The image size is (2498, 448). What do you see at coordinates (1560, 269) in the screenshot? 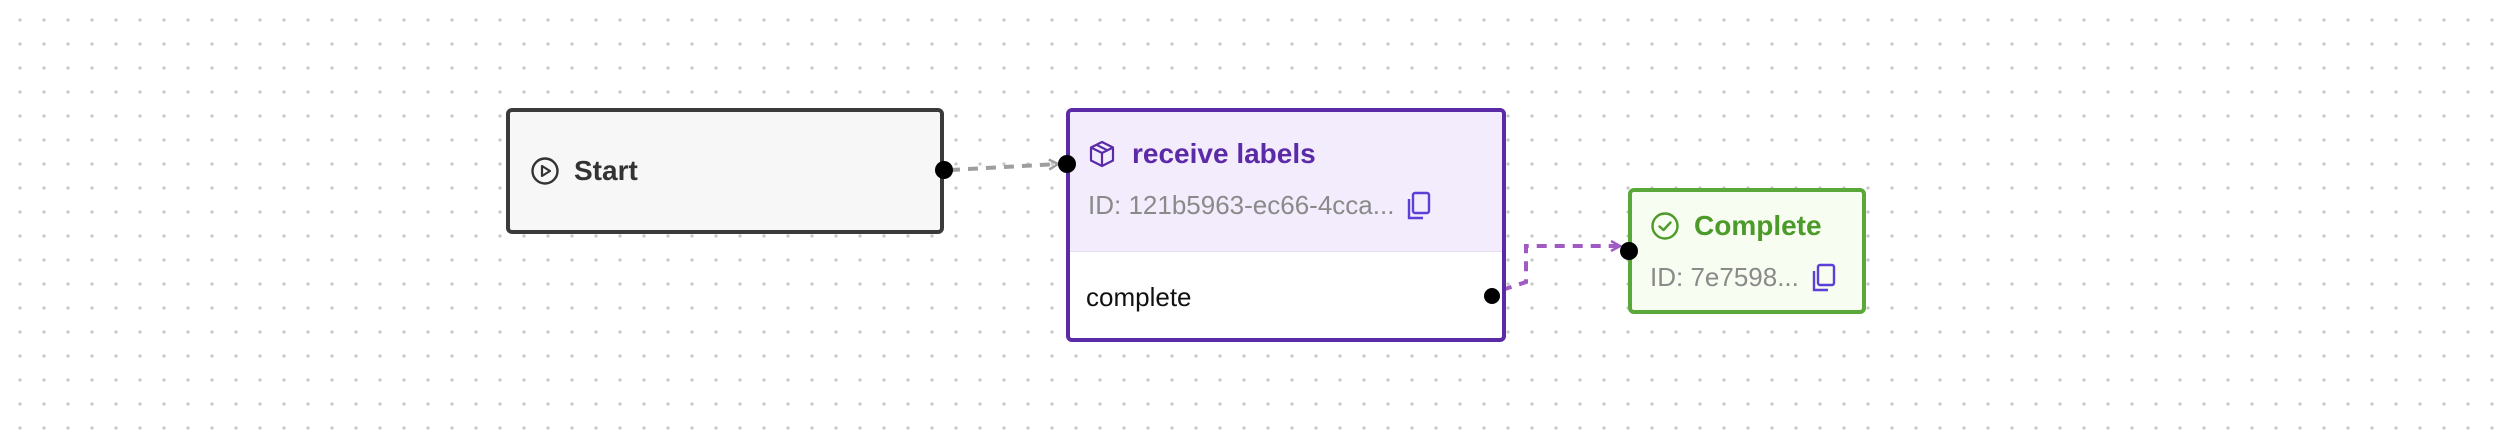
I see `edge-complete-port-to-complete-node` at bounding box center [1560, 269].